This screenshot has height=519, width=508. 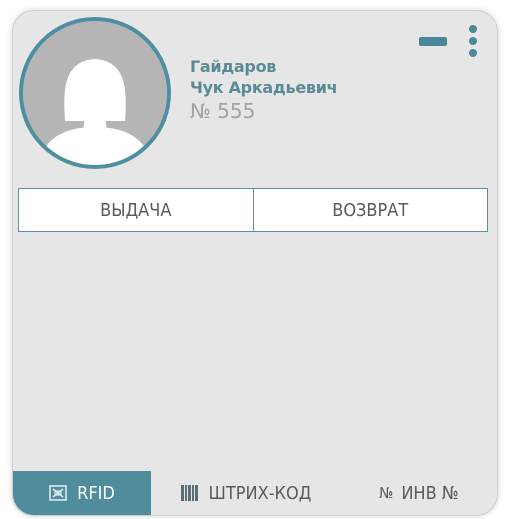 I want to click on input-mode-bar: RFID ШТРИХ-КОД № ИНВ №, so click(x=255, y=493).